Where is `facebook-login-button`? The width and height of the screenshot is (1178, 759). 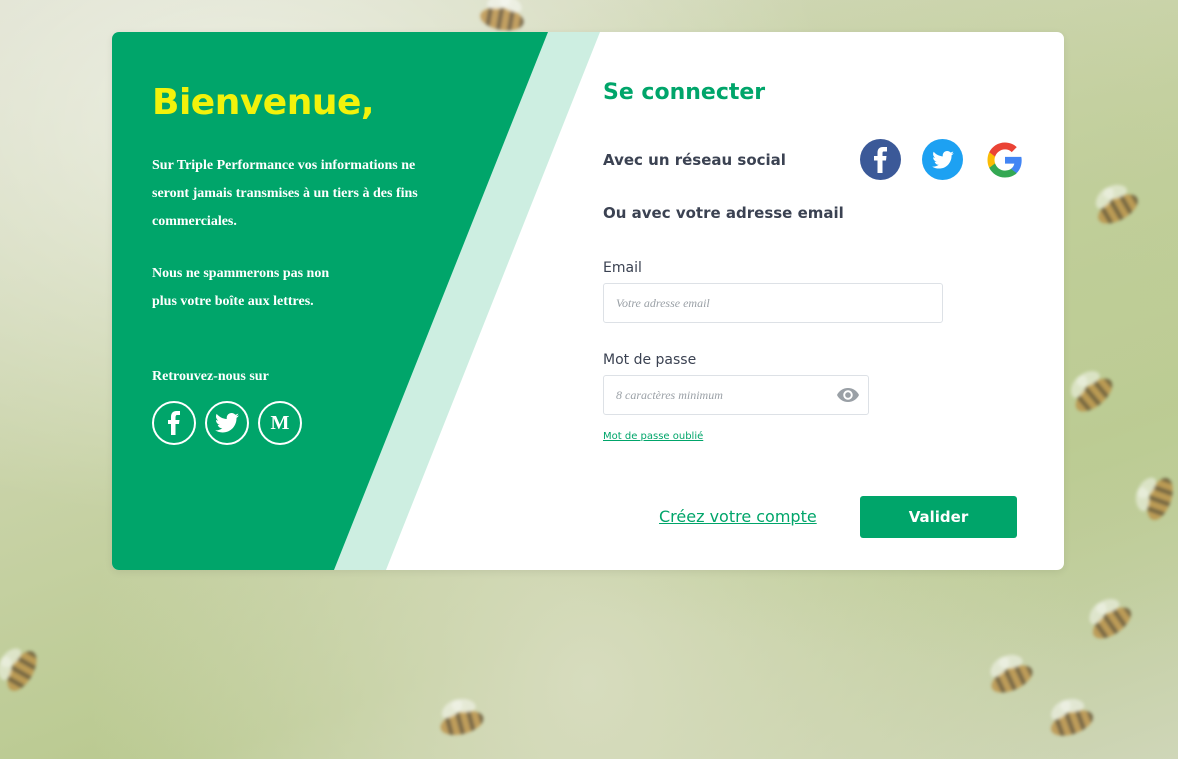
facebook-login-button is located at coordinates (880, 159).